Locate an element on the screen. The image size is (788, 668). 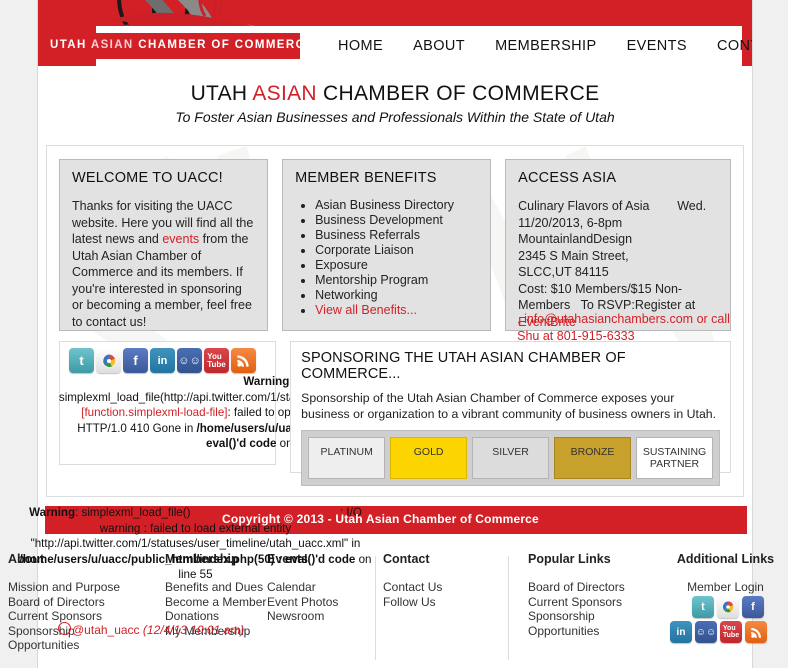
list-item: Event Photos is located at coordinates (317, 602).